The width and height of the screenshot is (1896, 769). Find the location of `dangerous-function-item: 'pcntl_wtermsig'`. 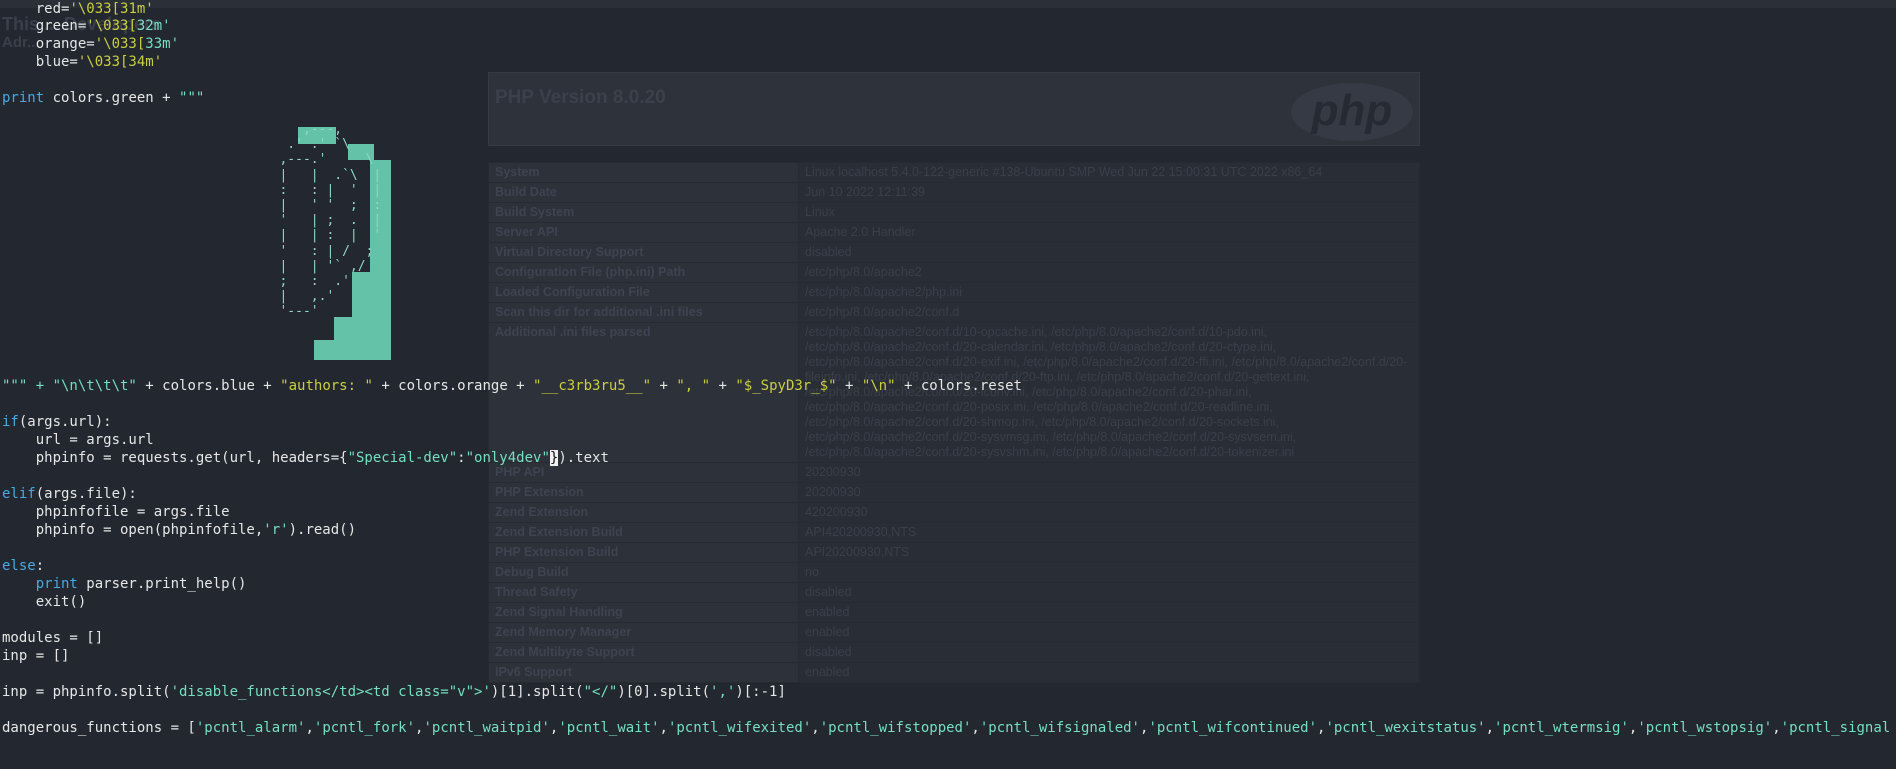

dangerous-function-item: 'pcntl_wtermsig' is located at coordinates (1561, 728).